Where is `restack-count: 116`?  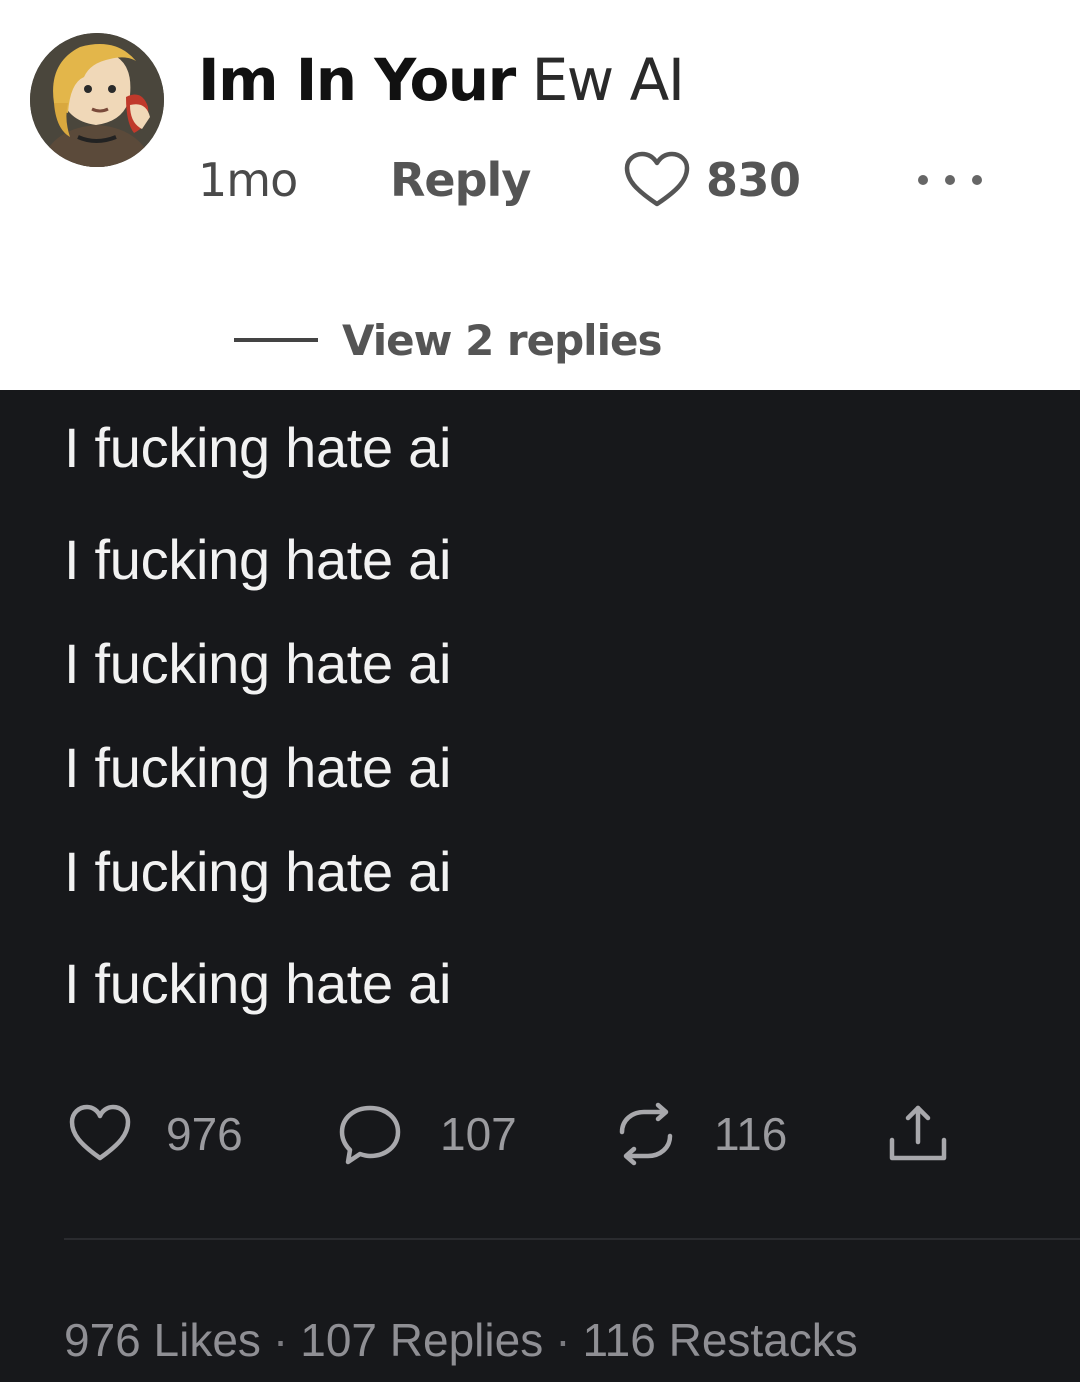
restack-count: 116 is located at coordinates (751, 1134).